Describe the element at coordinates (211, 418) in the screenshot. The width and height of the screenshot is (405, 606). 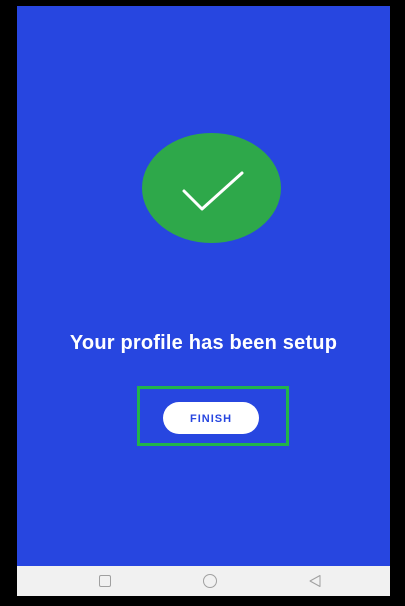
I see `finish-button: FINISH` at that location.